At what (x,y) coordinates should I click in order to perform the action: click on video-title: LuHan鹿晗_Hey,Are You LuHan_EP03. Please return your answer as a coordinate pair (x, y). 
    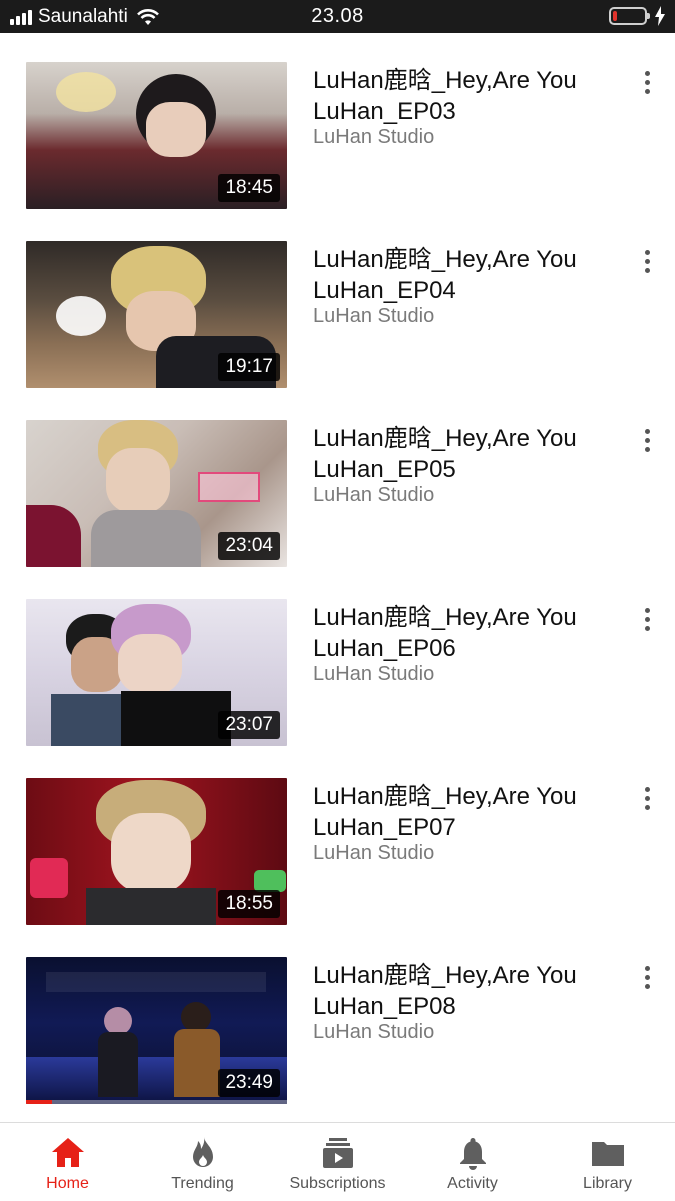
    Looking at the image, I should click on (458, 96).